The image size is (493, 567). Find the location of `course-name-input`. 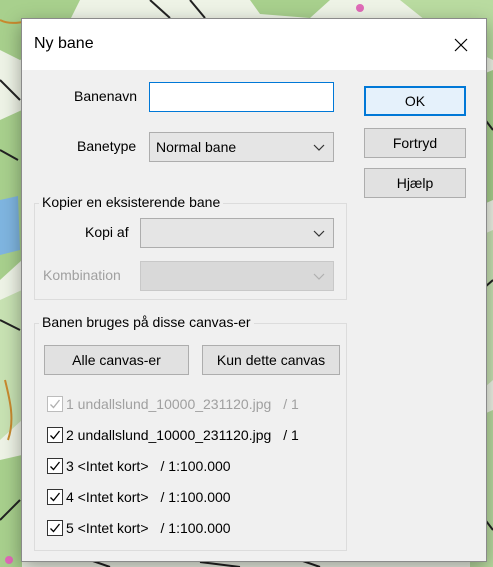

course-name-input is located at coordinates (241, 97).